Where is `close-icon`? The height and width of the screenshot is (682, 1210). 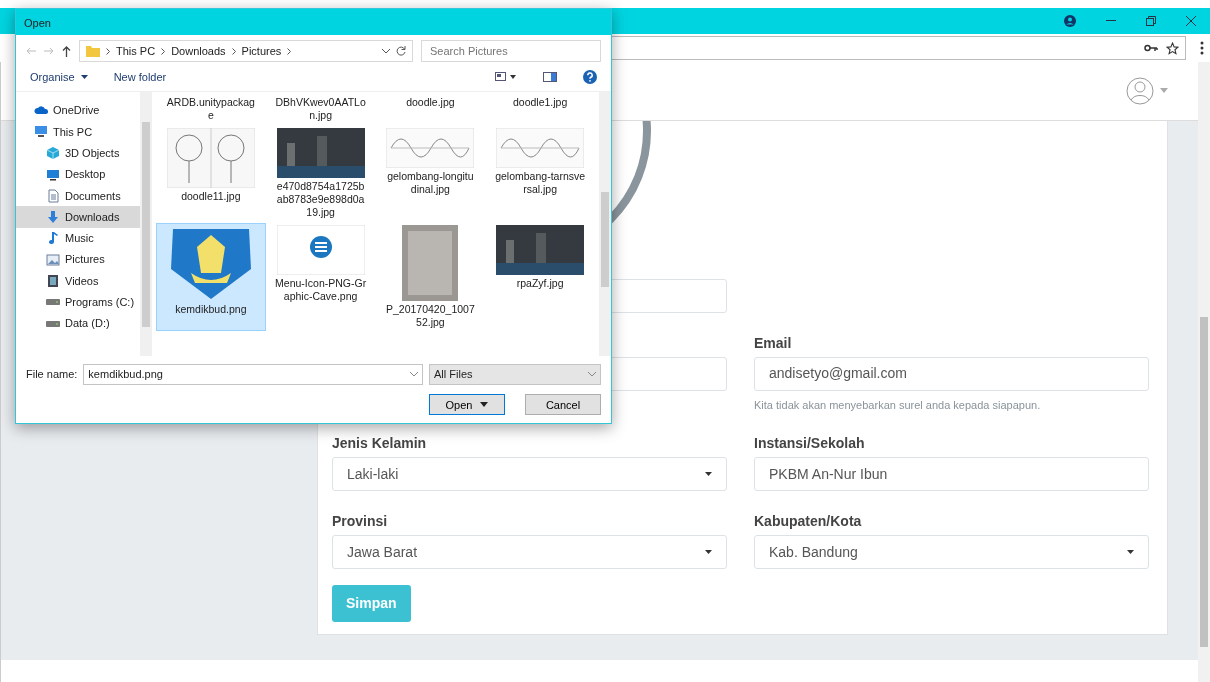
close-icon is located at coordinates (1191, 21).